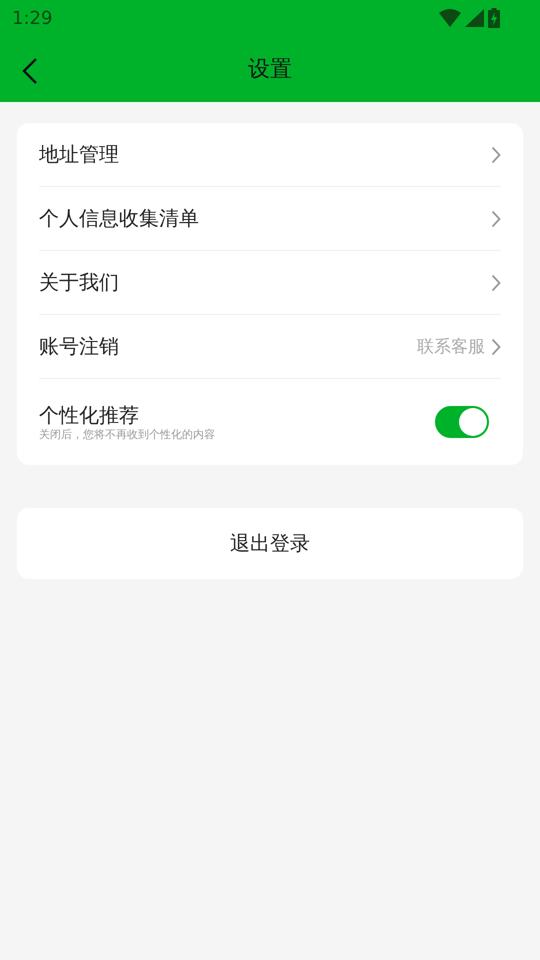 Image resolution: width=540 pixels, height=960 pixels. Describe the element at coordinates (79, 282) in the screenshot. I see `item-label: 关于我们` at that location.